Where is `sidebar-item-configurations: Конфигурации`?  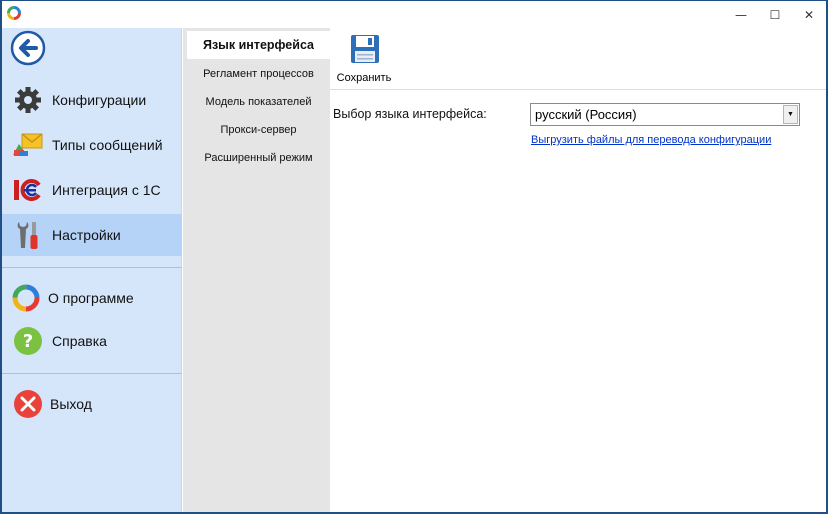
sidebar-item-configurations: Конфигурации is located at coordinates (92, 100).